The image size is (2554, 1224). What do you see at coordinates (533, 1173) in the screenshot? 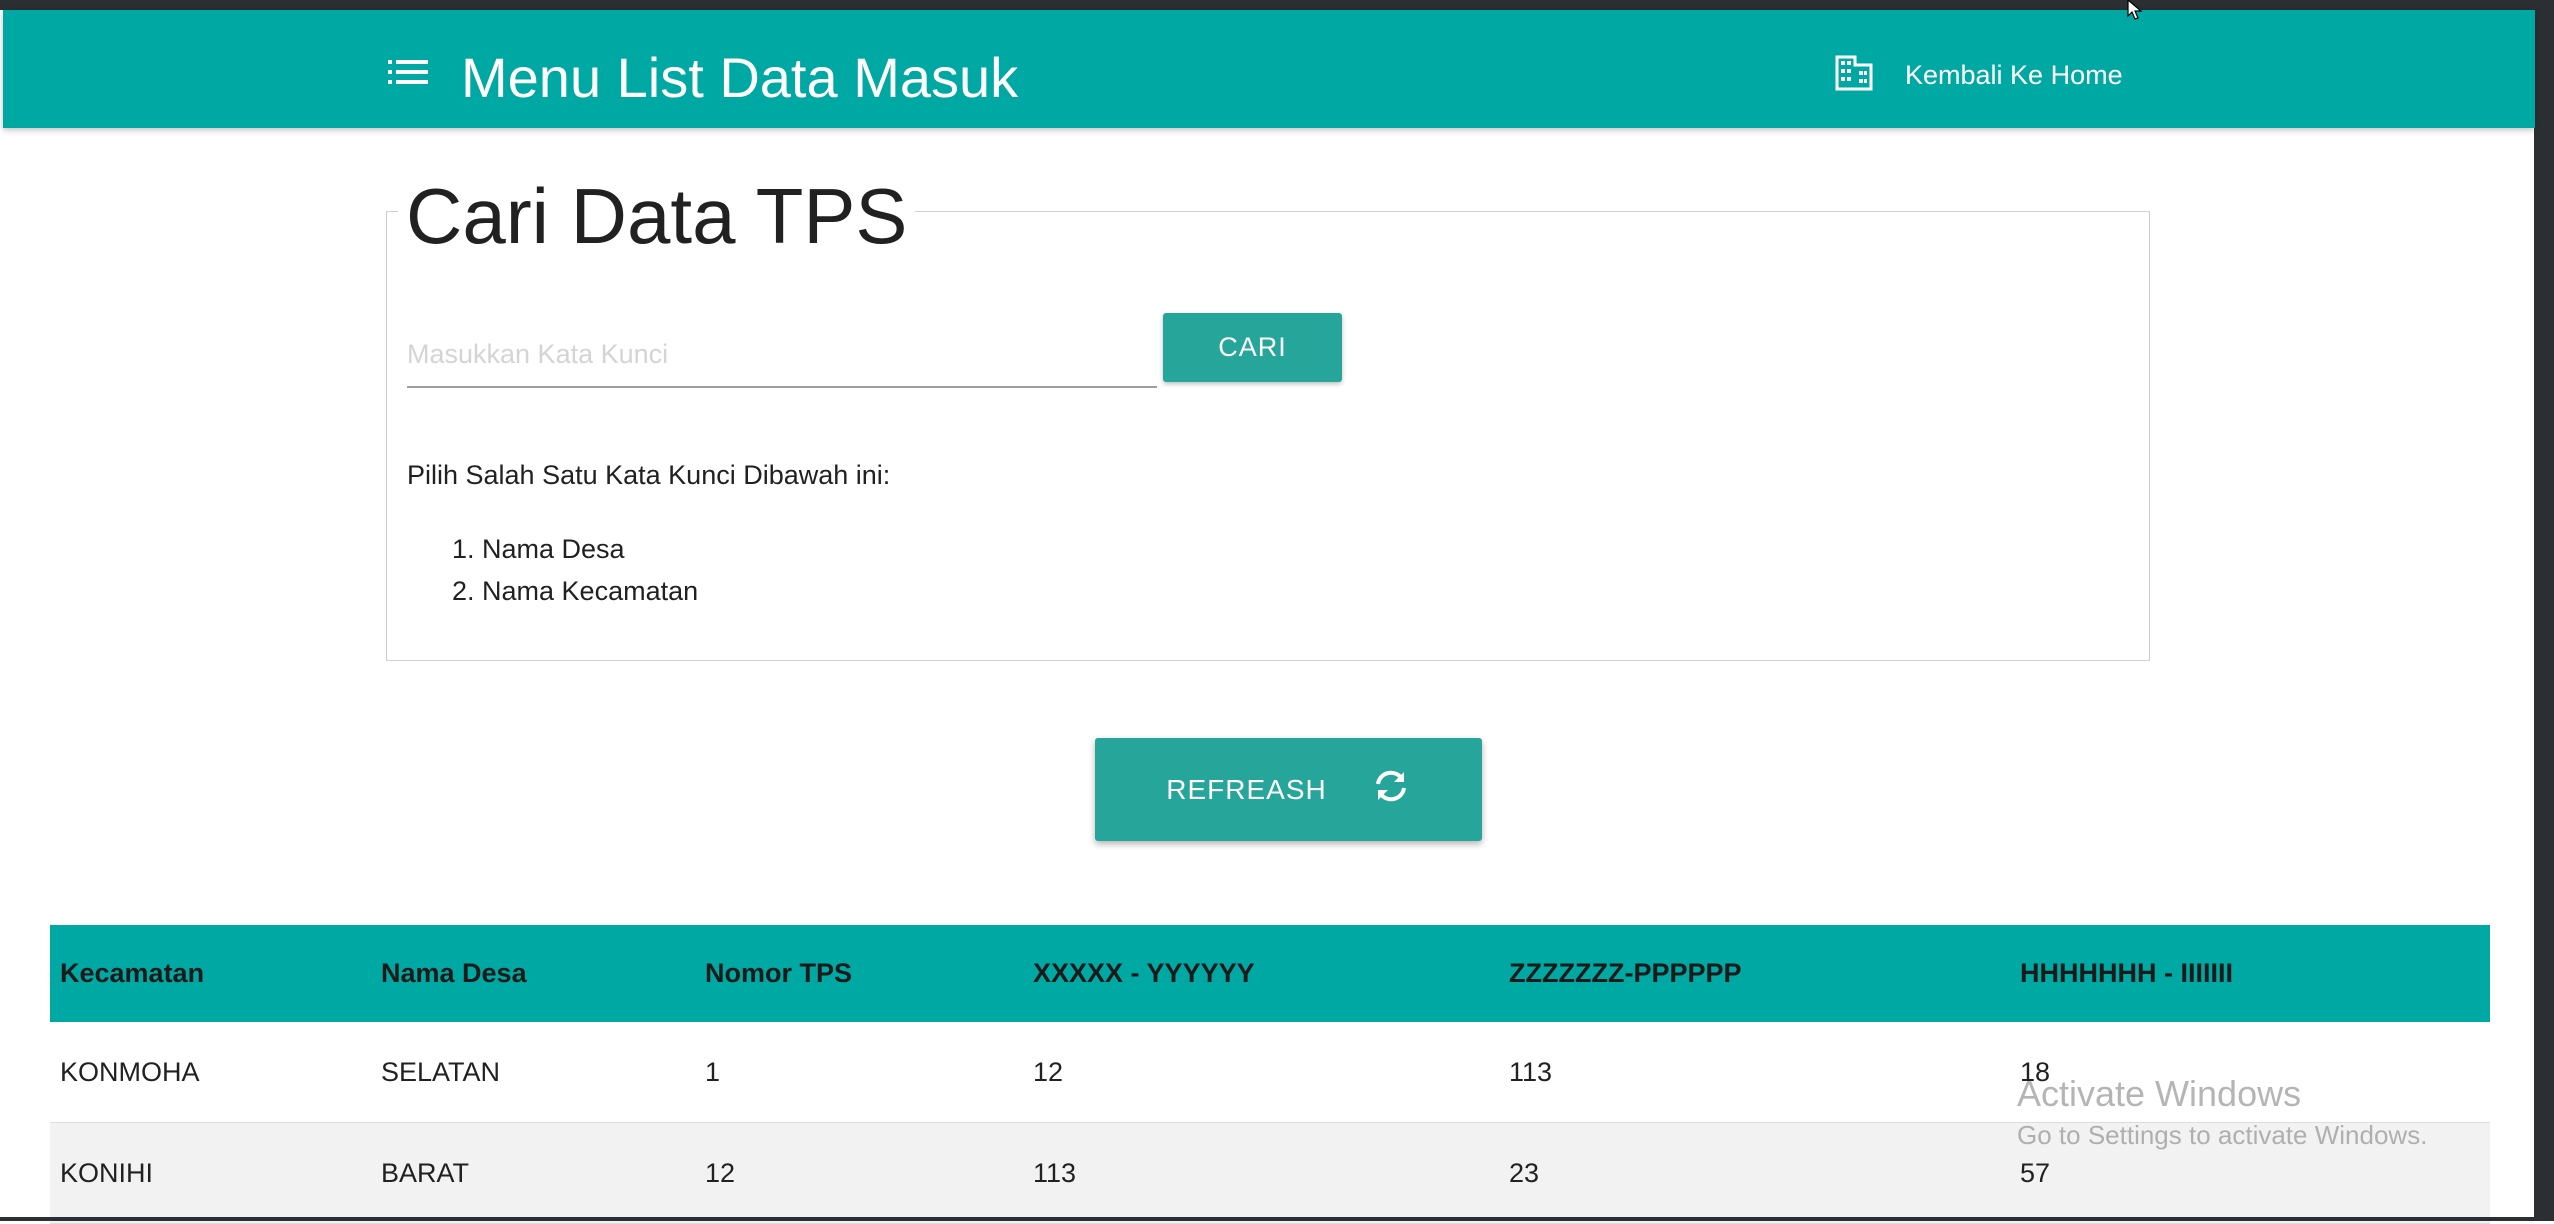
I see `table-cell: BARAT` at bounding box center [533, 1173].